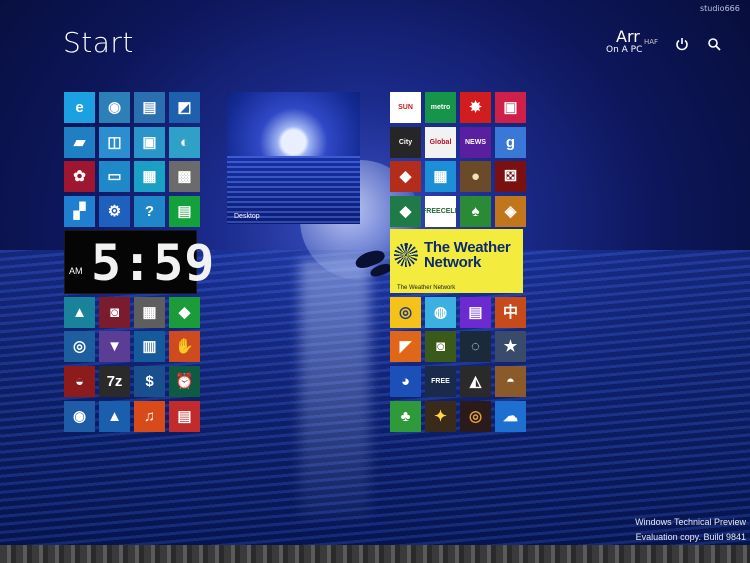  I want to click on avatar: HAF, so click(651, 41).